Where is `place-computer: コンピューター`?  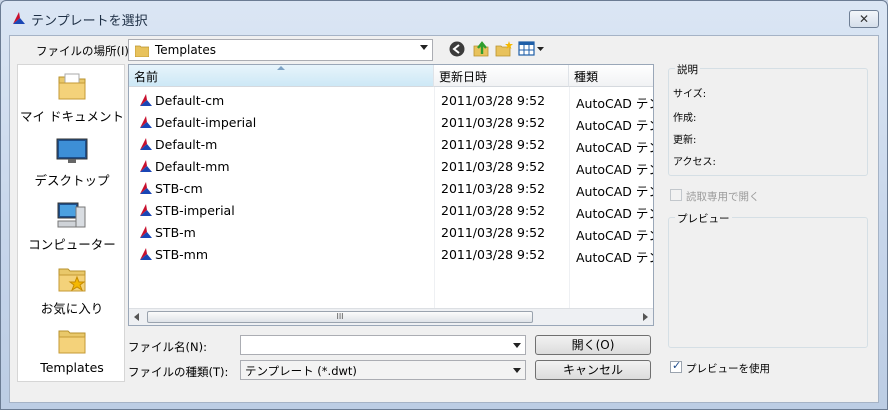
place-computer: コンピューター is located at coordinates (72, 226).